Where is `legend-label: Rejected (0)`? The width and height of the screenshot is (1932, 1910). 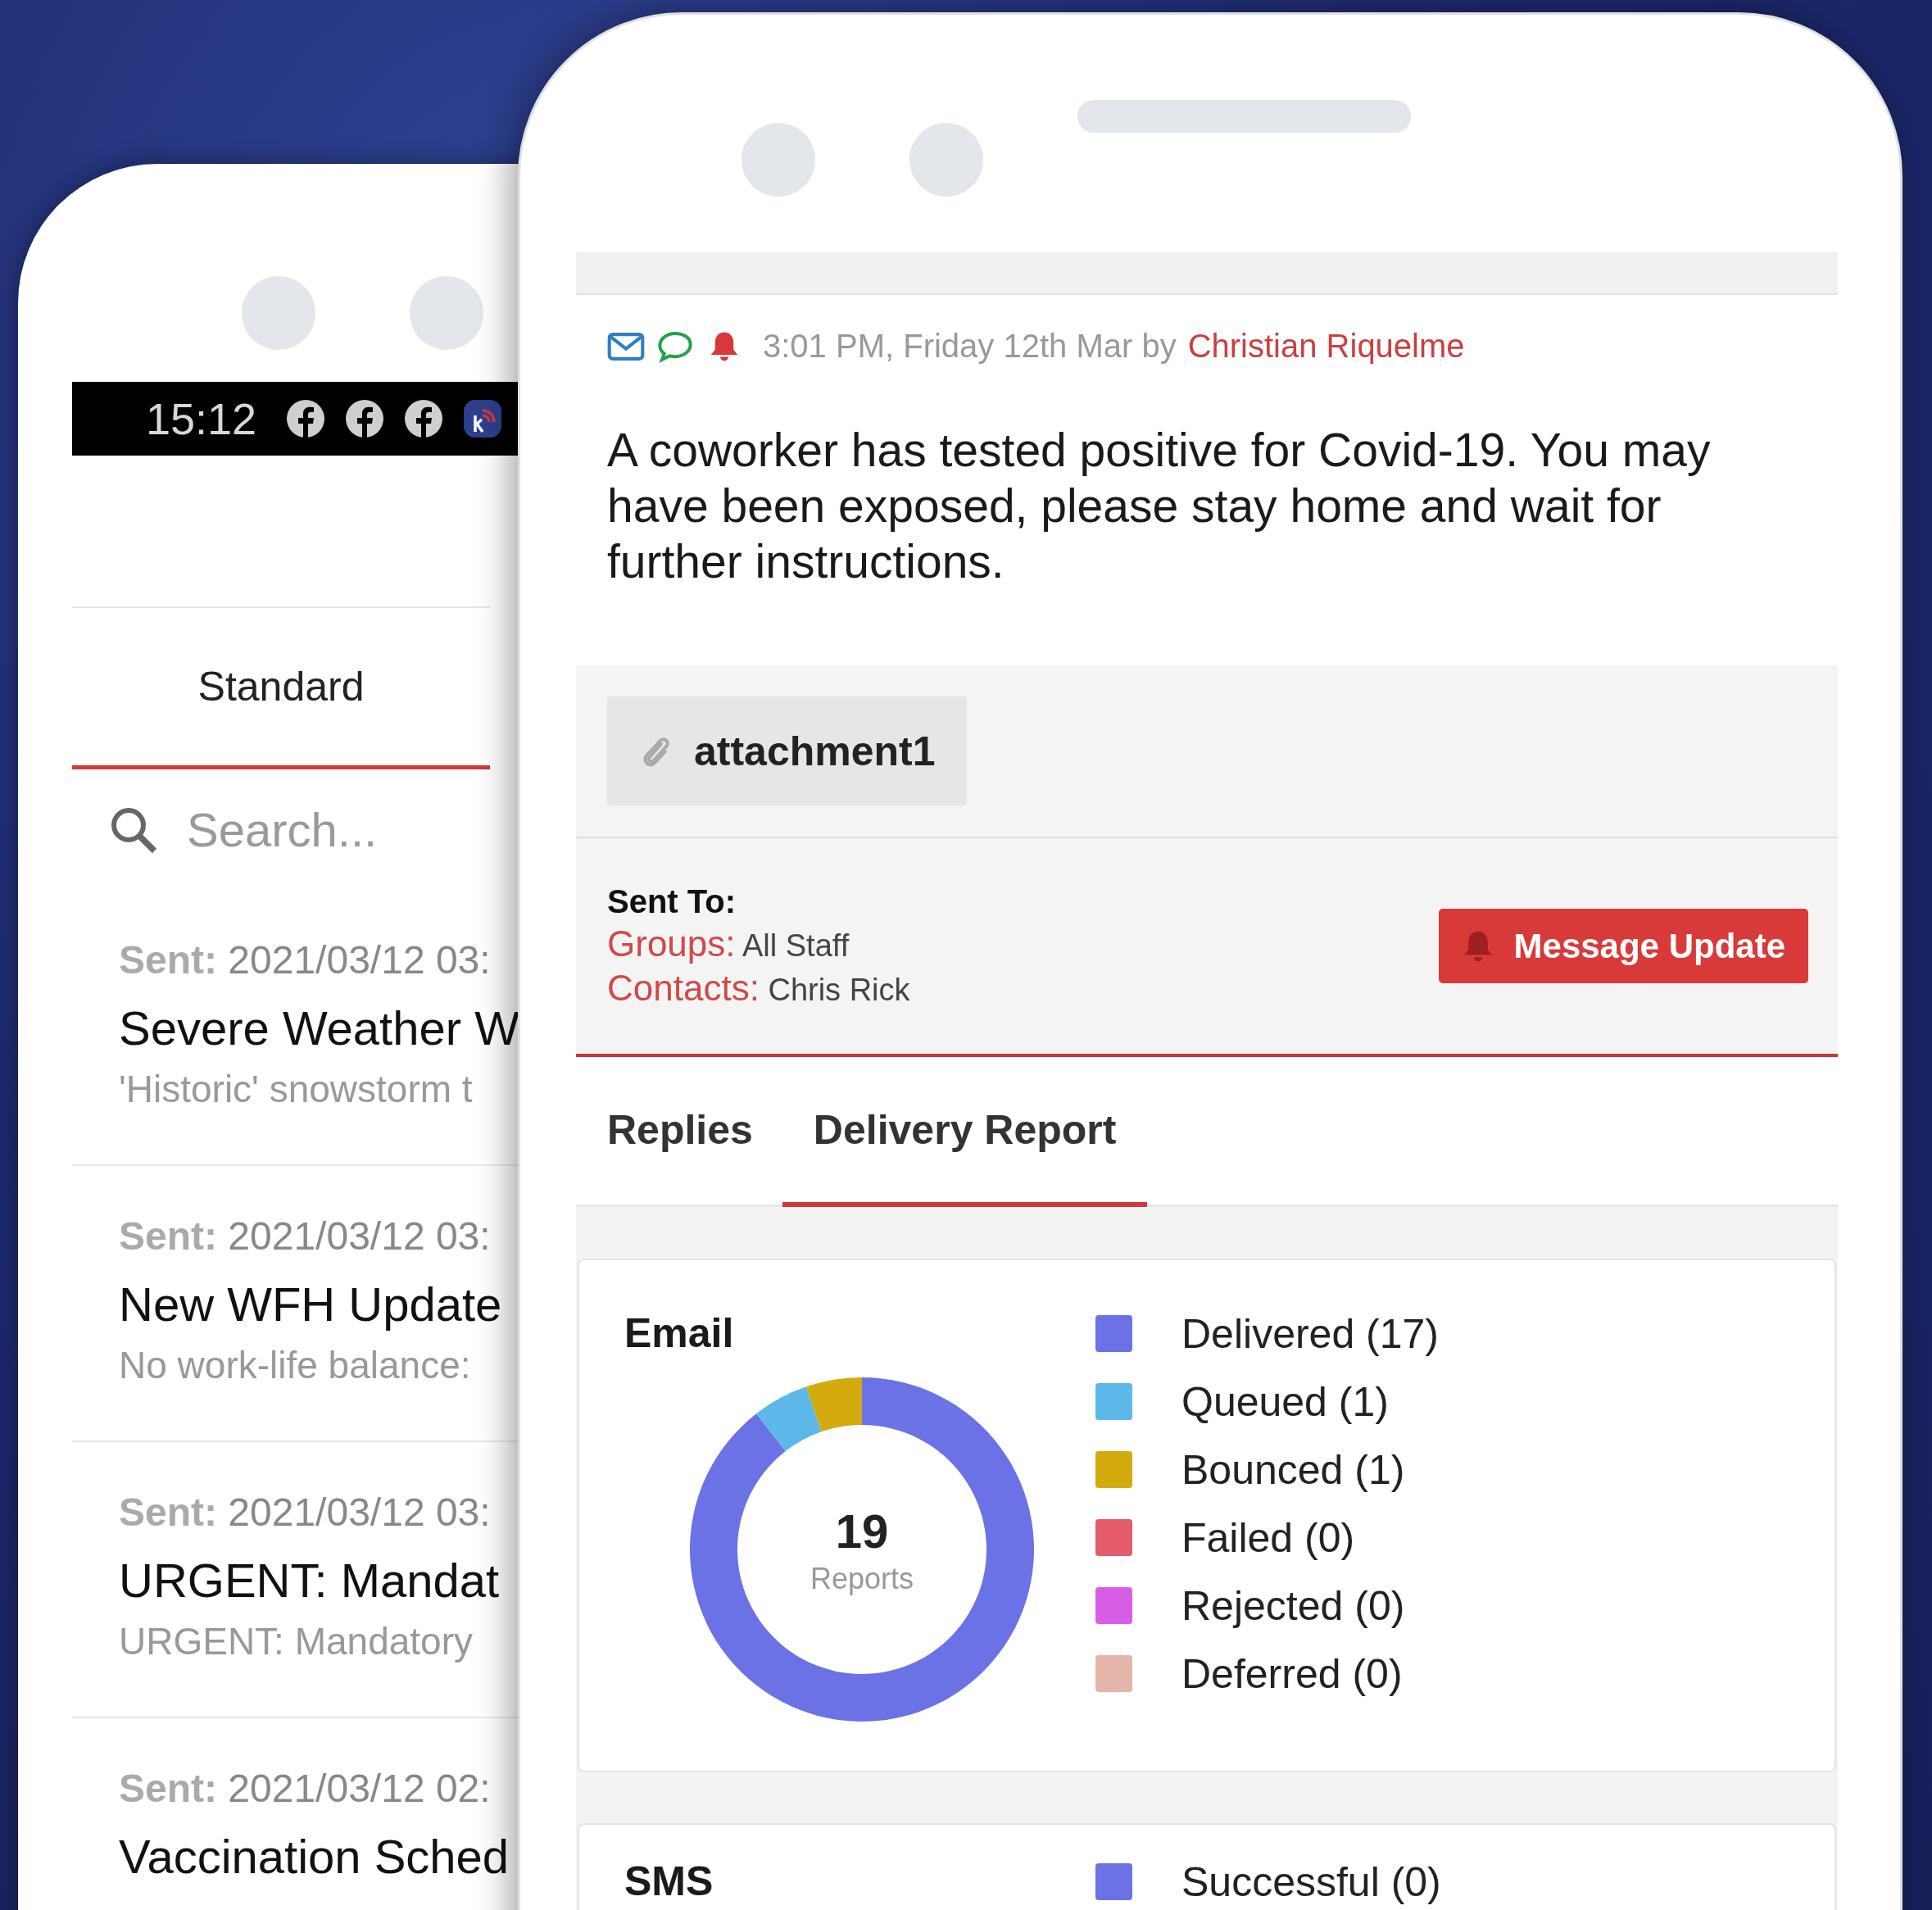 legend-label: Rejected (0) is located at coordinates (1293, 1605).